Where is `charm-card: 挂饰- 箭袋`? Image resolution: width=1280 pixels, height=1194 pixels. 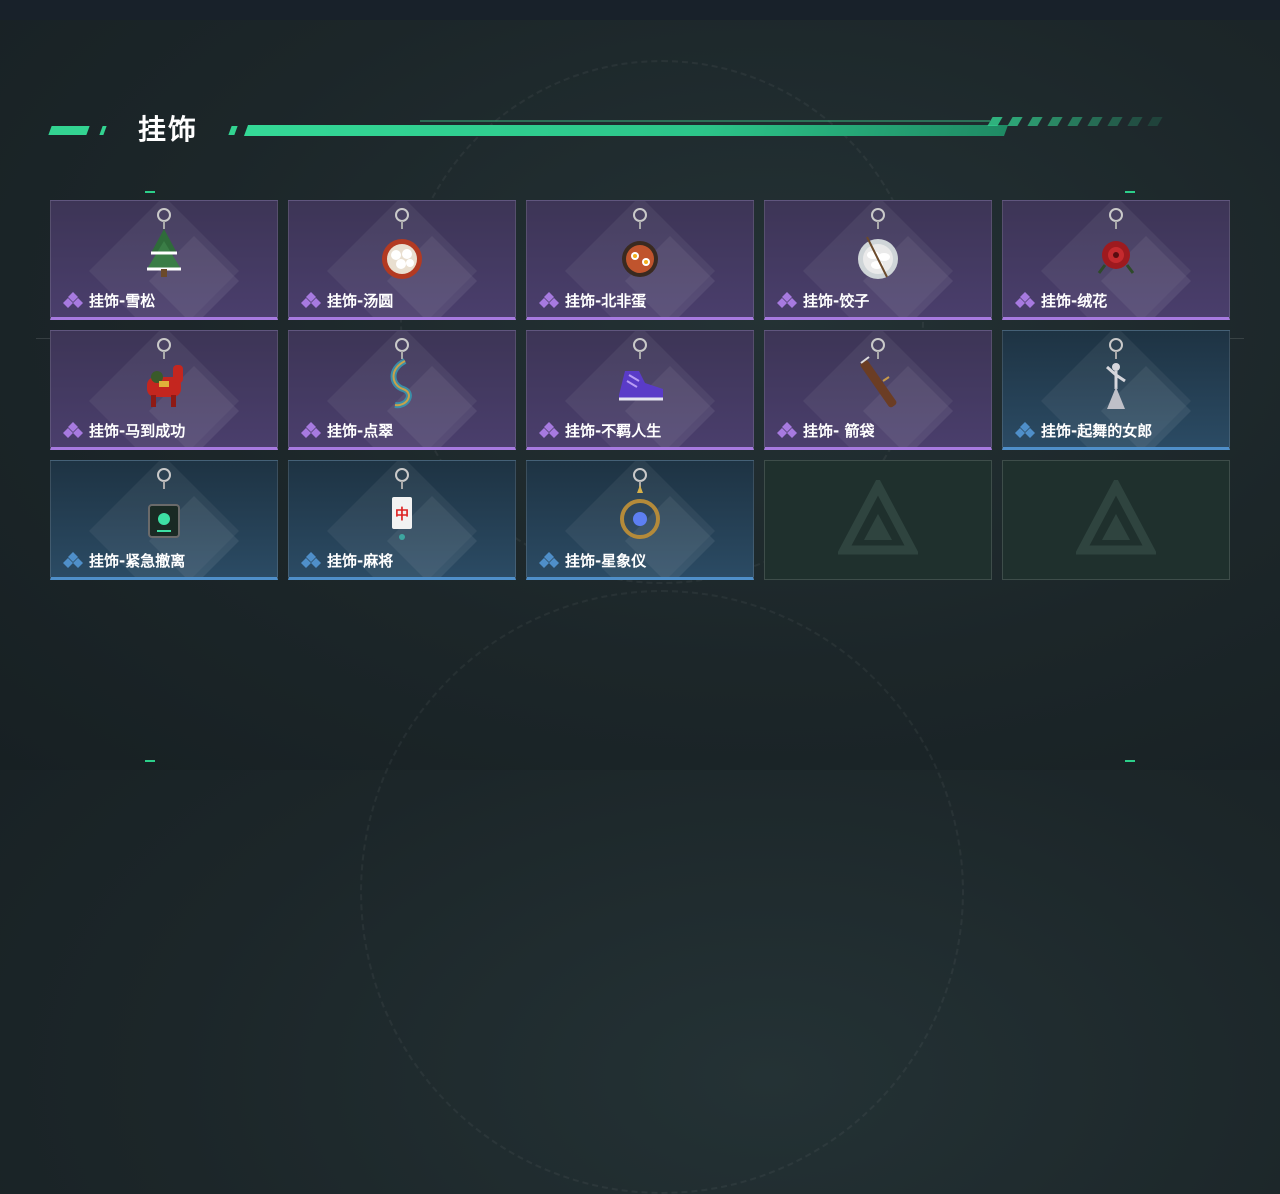
charm-card: 挂饰- 箭袋 is located at coordinates (878, 390).